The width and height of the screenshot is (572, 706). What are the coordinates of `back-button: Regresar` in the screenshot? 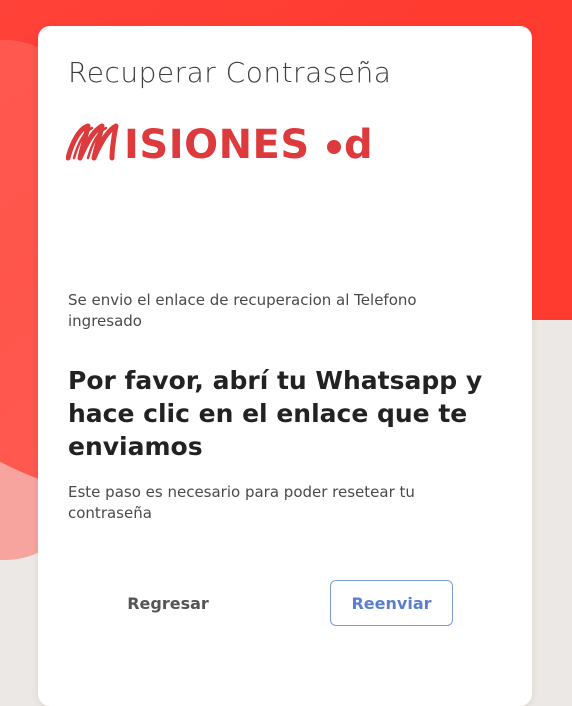 It's located at (168, 603).